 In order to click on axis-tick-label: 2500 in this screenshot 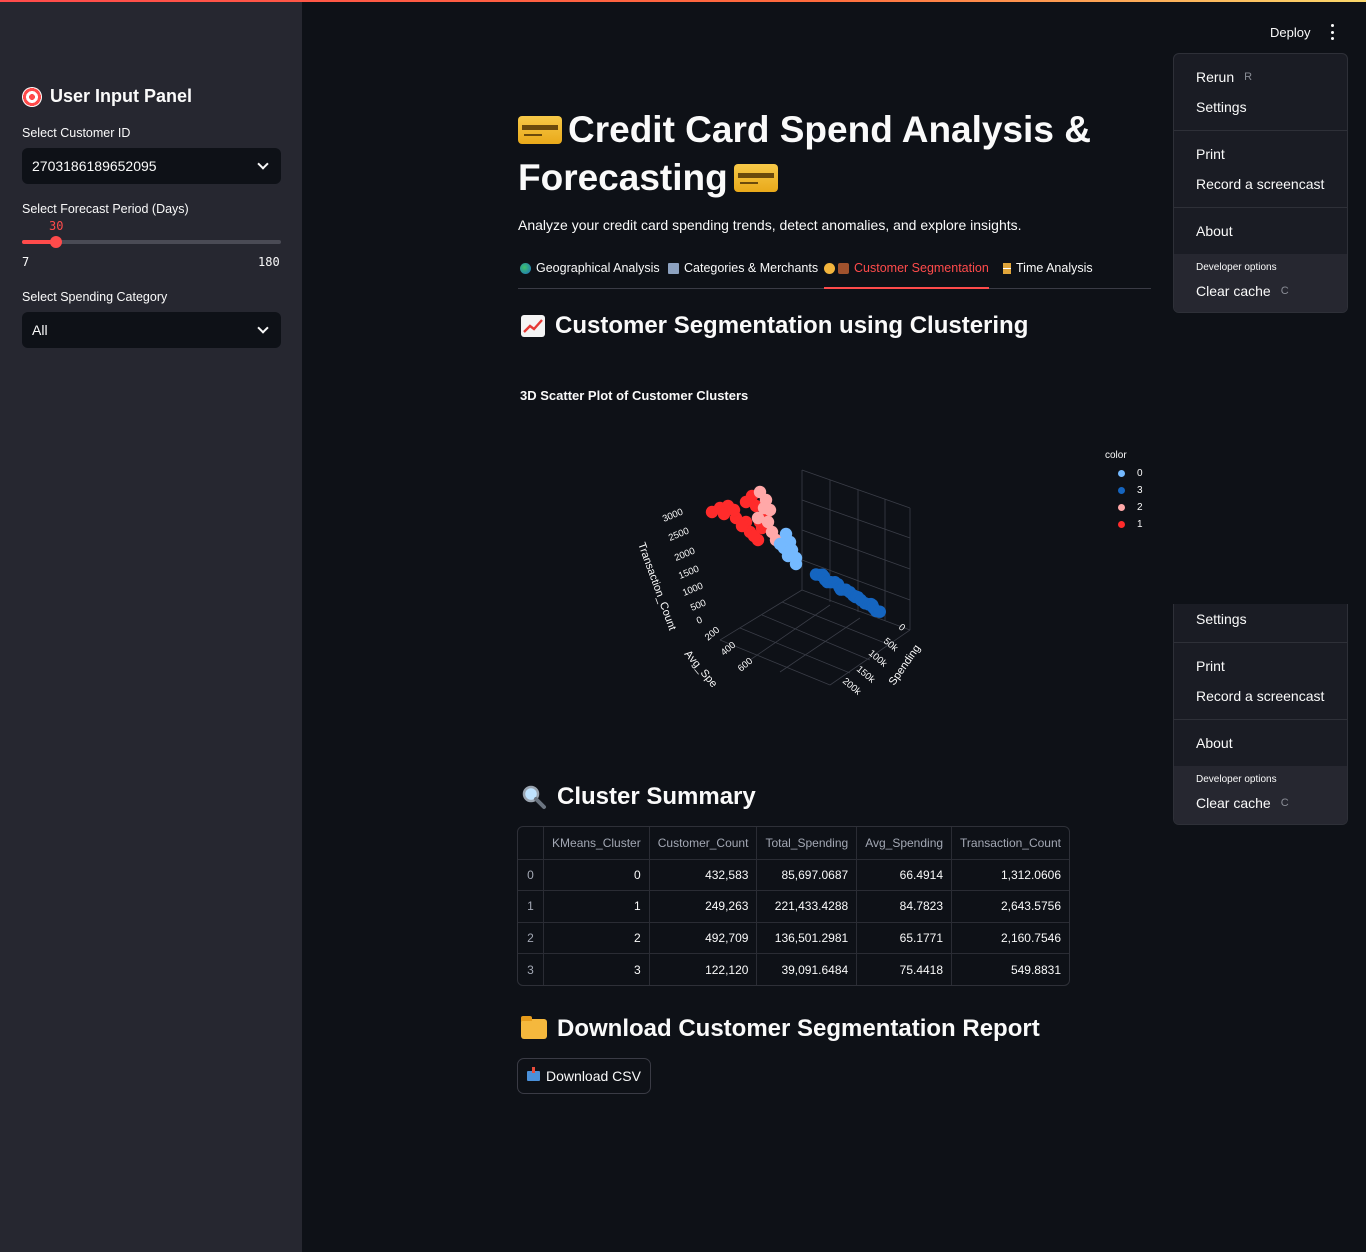, I will do `click(679, 535)`.